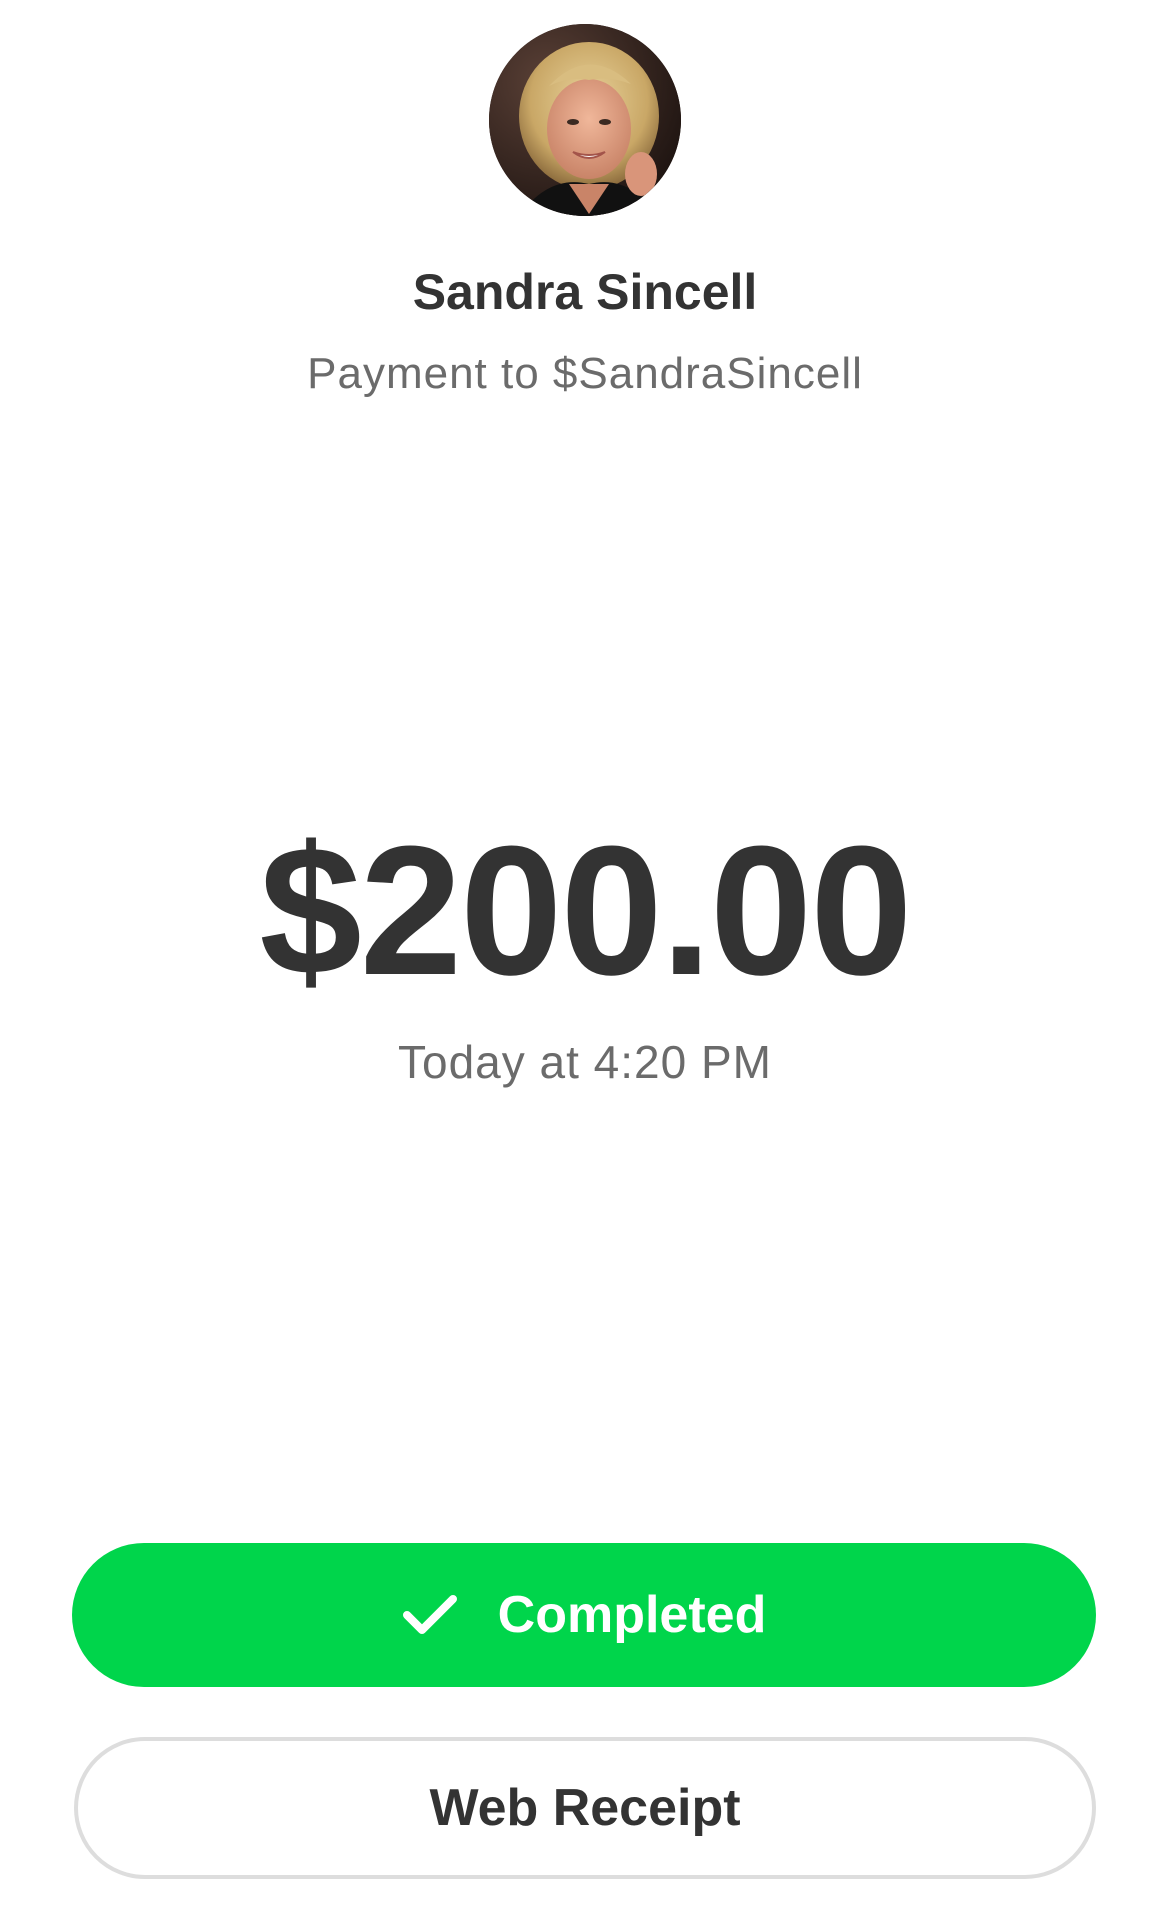  What do you see at coordinates (585, 292) in the screenshot?
I see `recipient-name: Sandra Sincell` at bounding box center [585, 292].